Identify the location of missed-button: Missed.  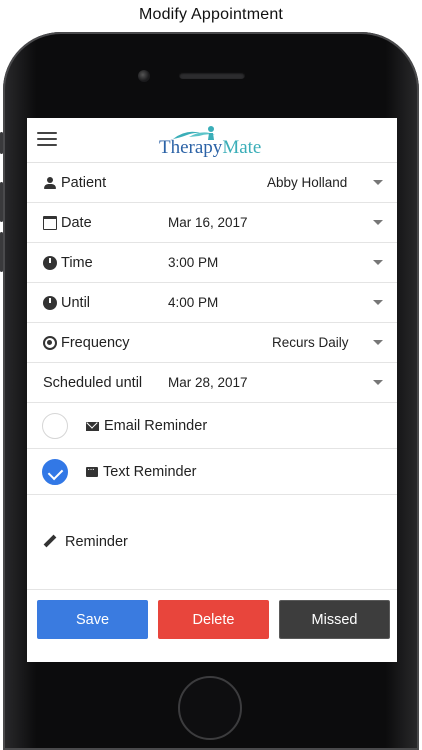
(334, 619).